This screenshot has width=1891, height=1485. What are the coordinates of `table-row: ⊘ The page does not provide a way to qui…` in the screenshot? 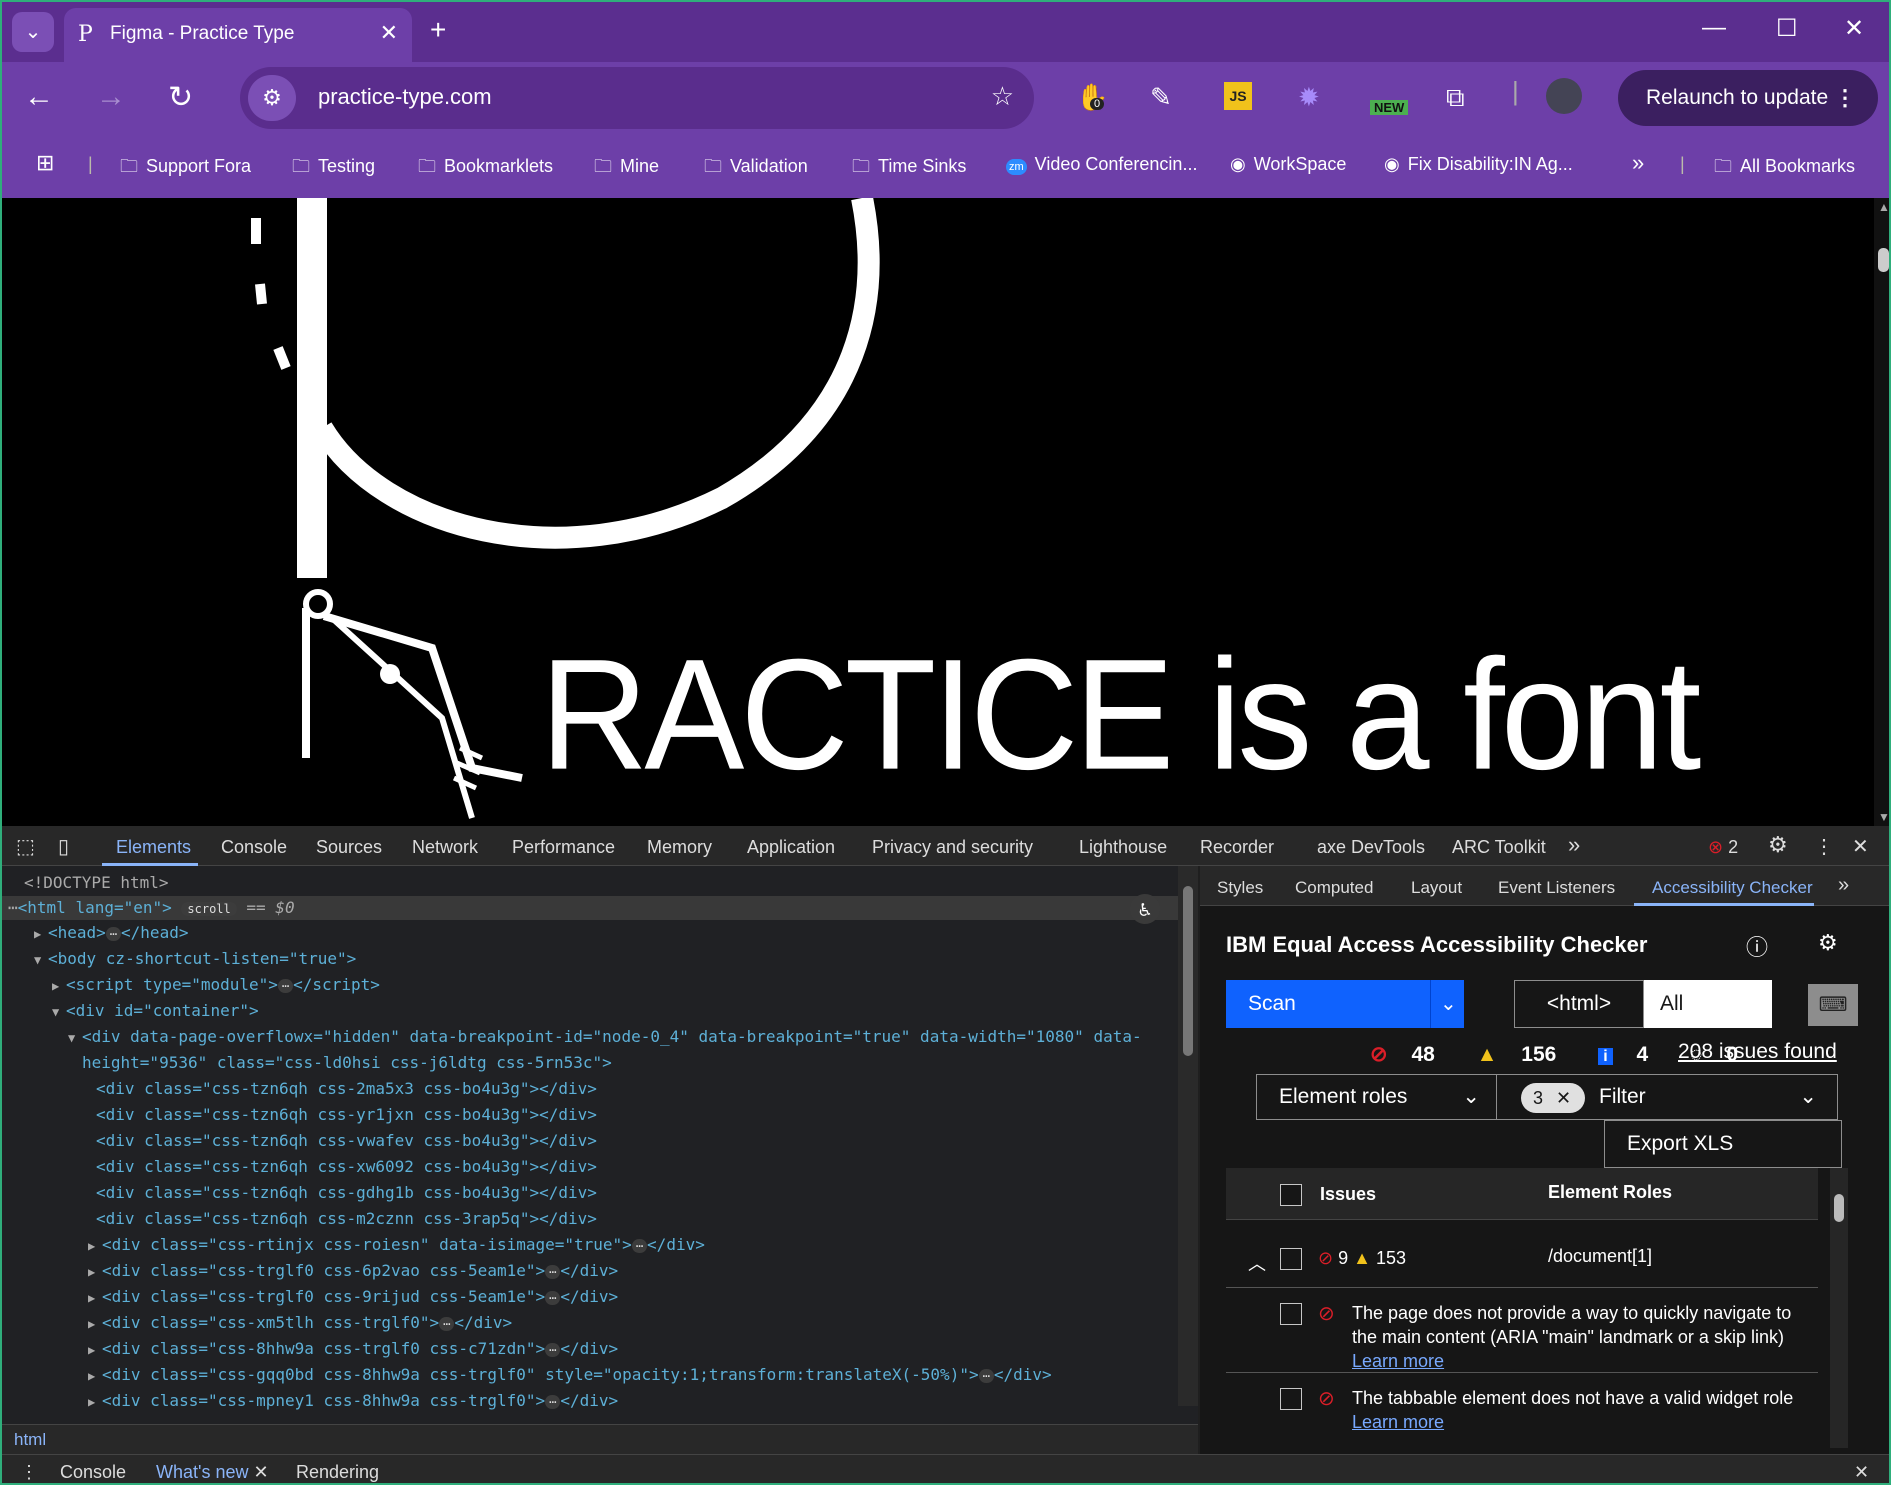 It's located at (1522, 1331).